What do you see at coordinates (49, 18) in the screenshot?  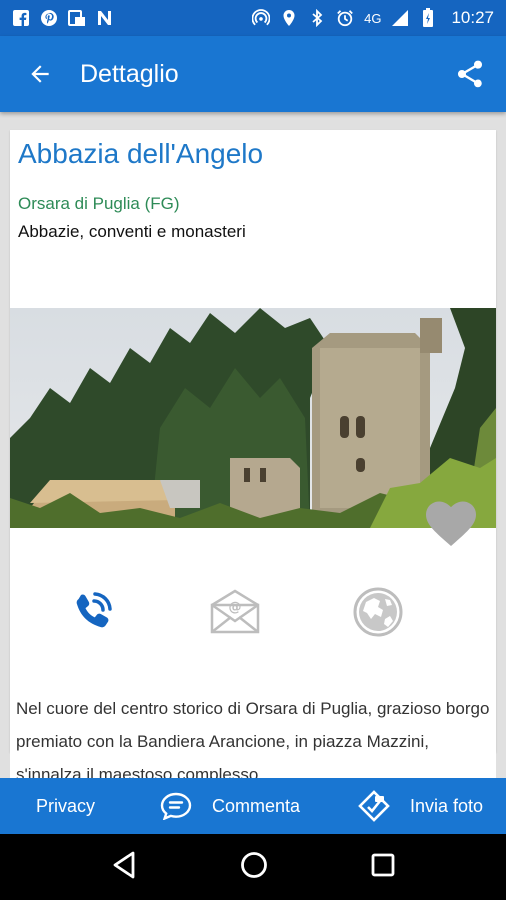 I see `pinterest-icon` at bounding box center [49, 18].